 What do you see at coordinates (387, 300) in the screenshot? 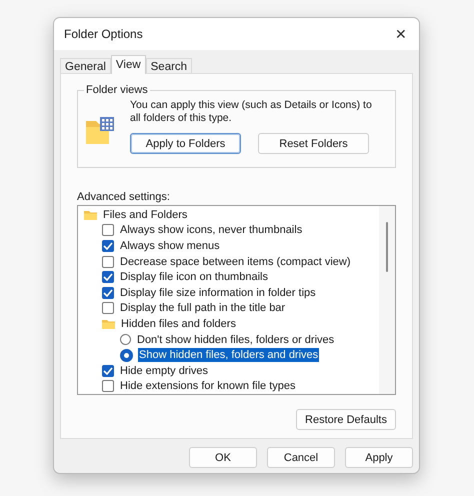
I see `scrollbar` at bounding box center [387, 300].